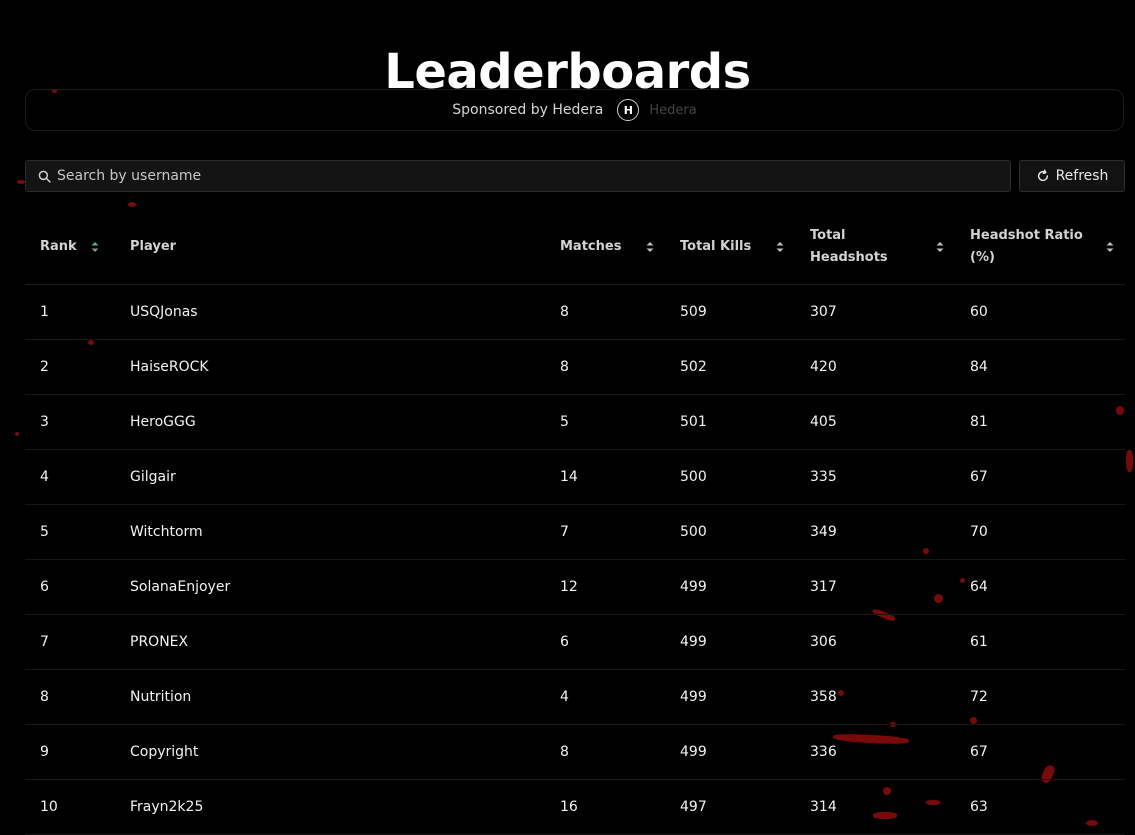 The height and width of the screenshot is (835, 1135). I want to click on column-header-rank: Rank, so click(70, 247).